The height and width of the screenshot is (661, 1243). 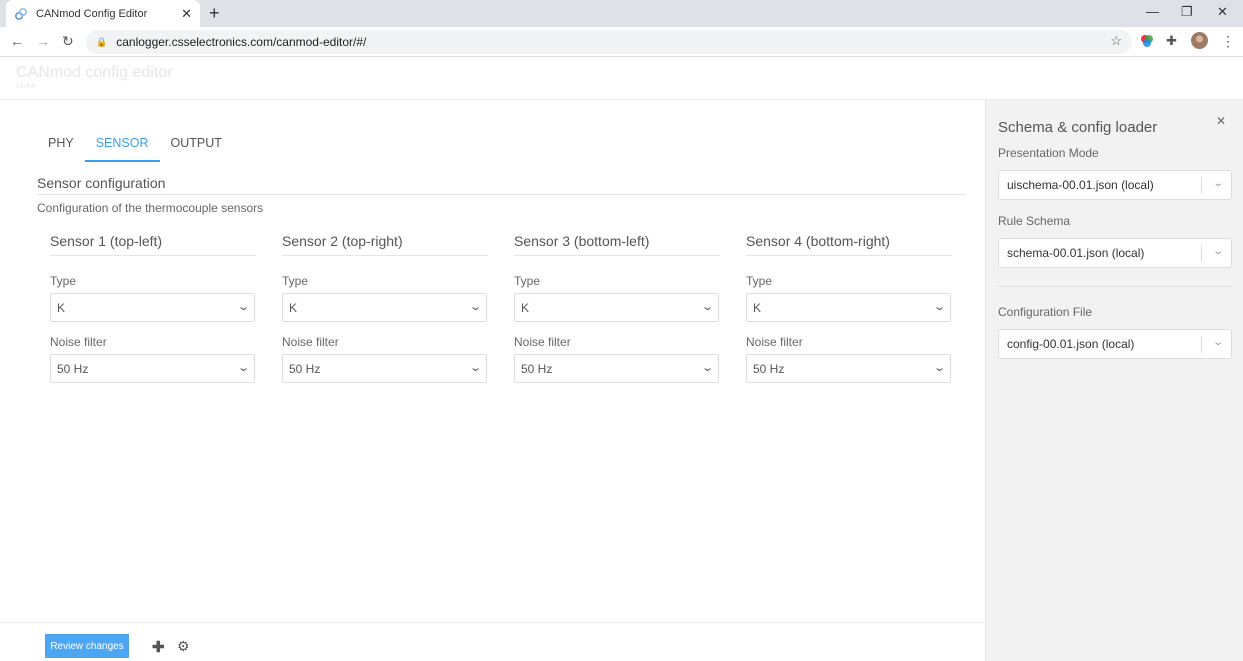 I want to click on browser-tab: CANmod Config Editor ✕, so click(x=103, y=13).